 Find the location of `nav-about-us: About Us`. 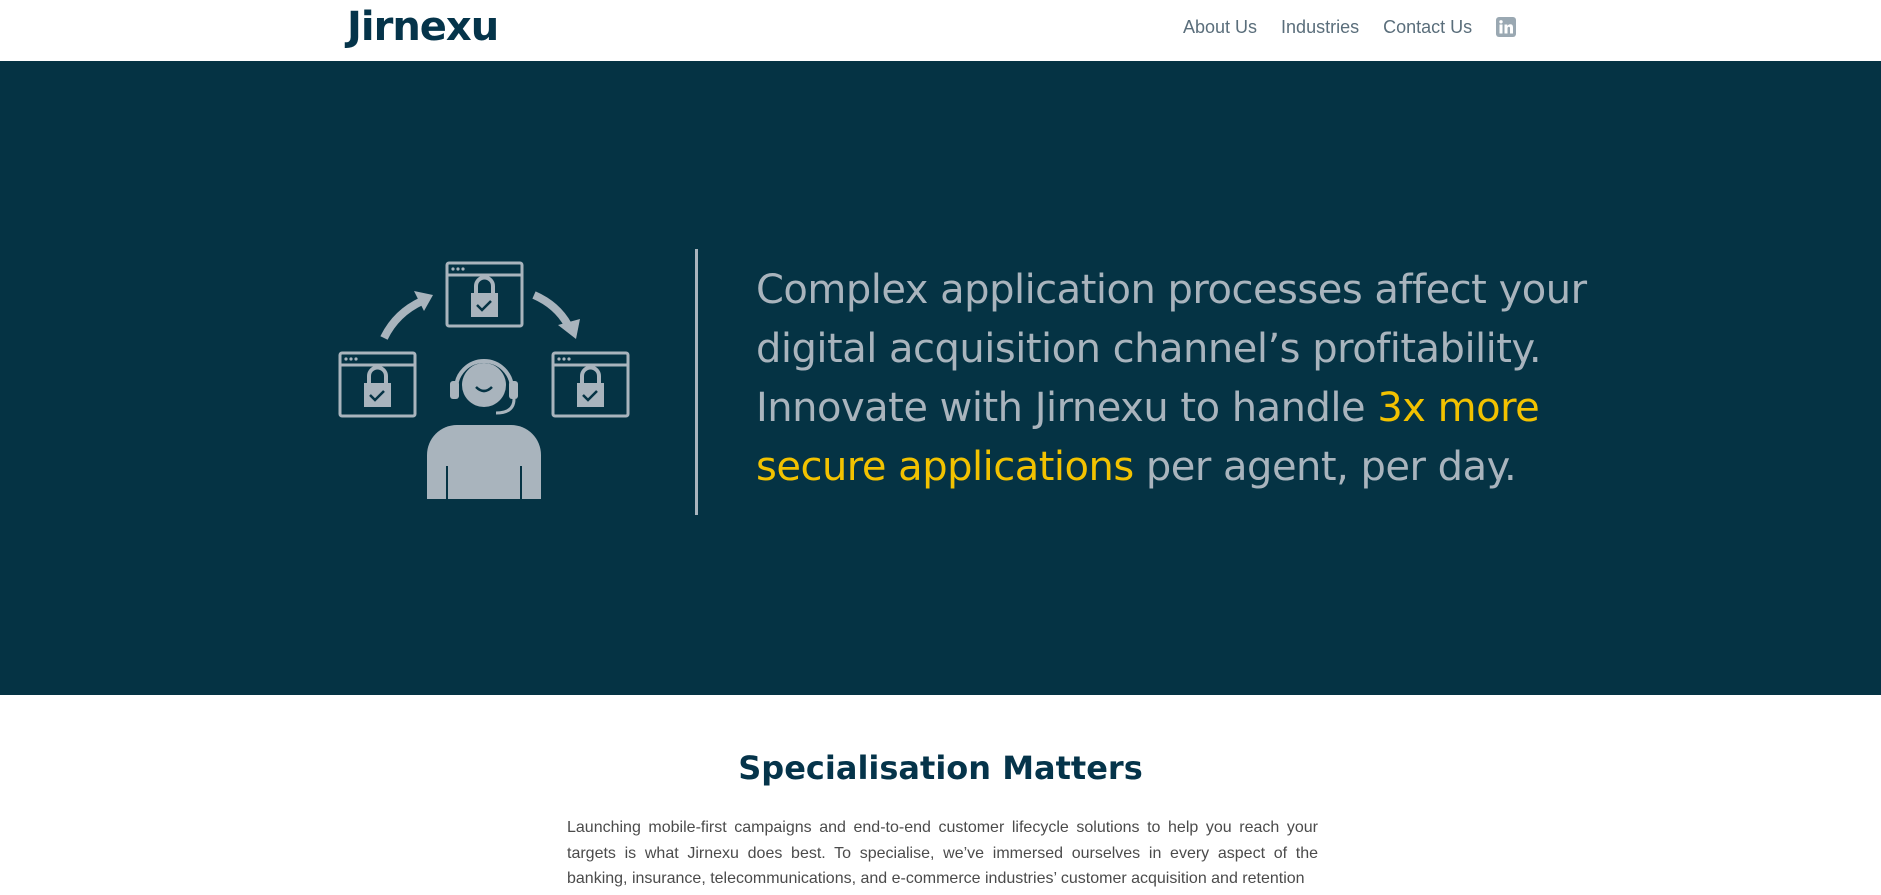

nav-about-us: About Us is located at coordinates (1220, 27).